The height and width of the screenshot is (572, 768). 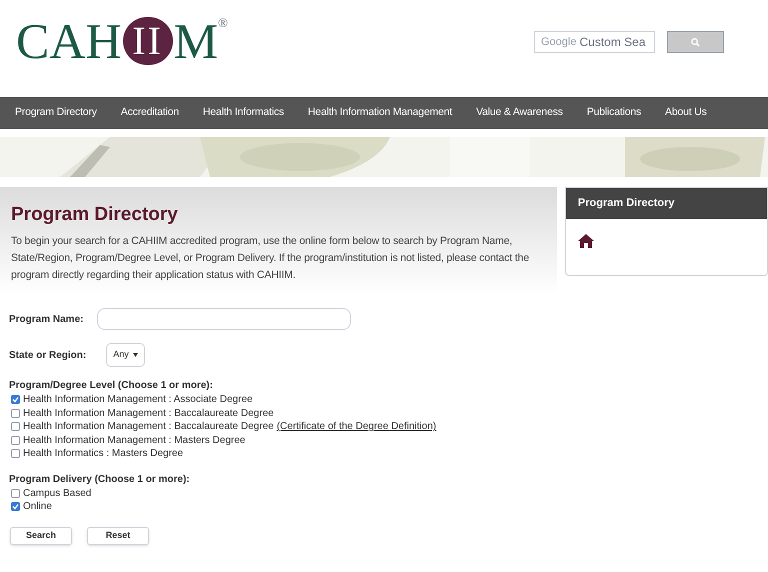 What do you see at coordinates (614, 113) in the screenshot?
I see `nav-link: Publications` at bounding box center [614, 113].